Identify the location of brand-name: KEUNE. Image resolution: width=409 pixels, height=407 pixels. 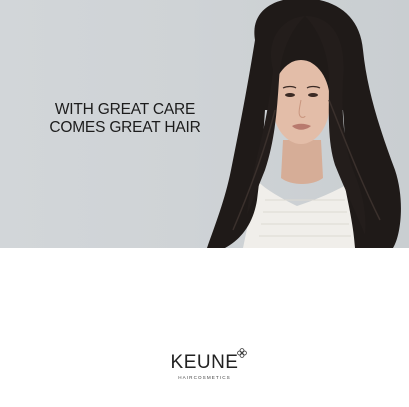
(209, 360).